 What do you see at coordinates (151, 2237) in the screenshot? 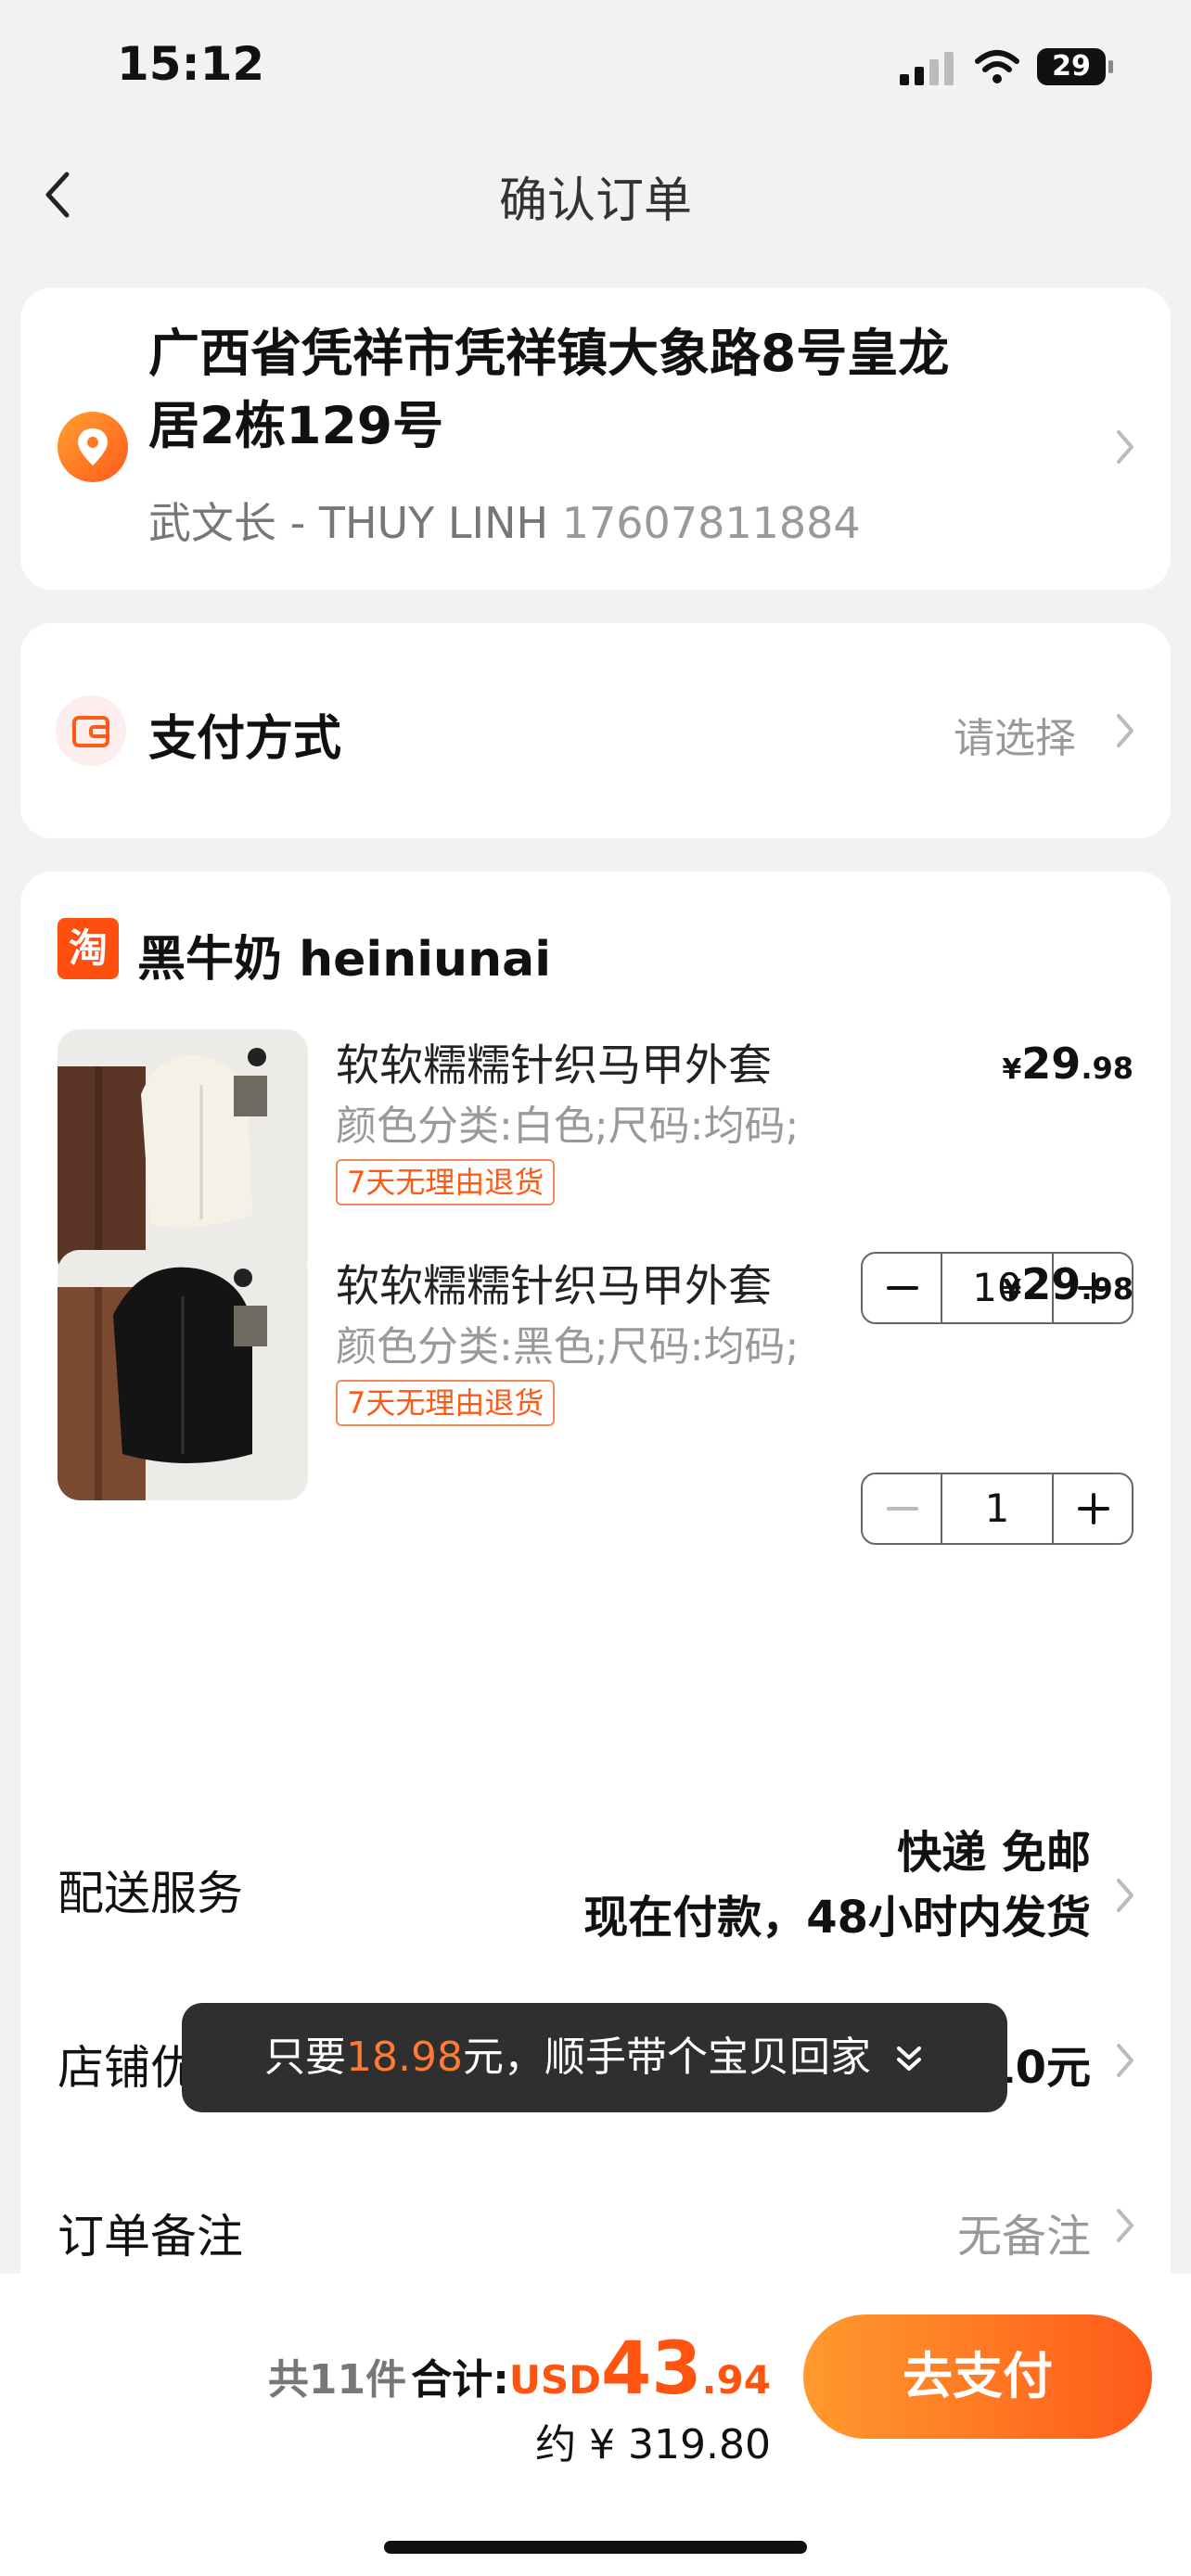
I see `order-note-label: 订单备注` at bounding box center [151, 2237].